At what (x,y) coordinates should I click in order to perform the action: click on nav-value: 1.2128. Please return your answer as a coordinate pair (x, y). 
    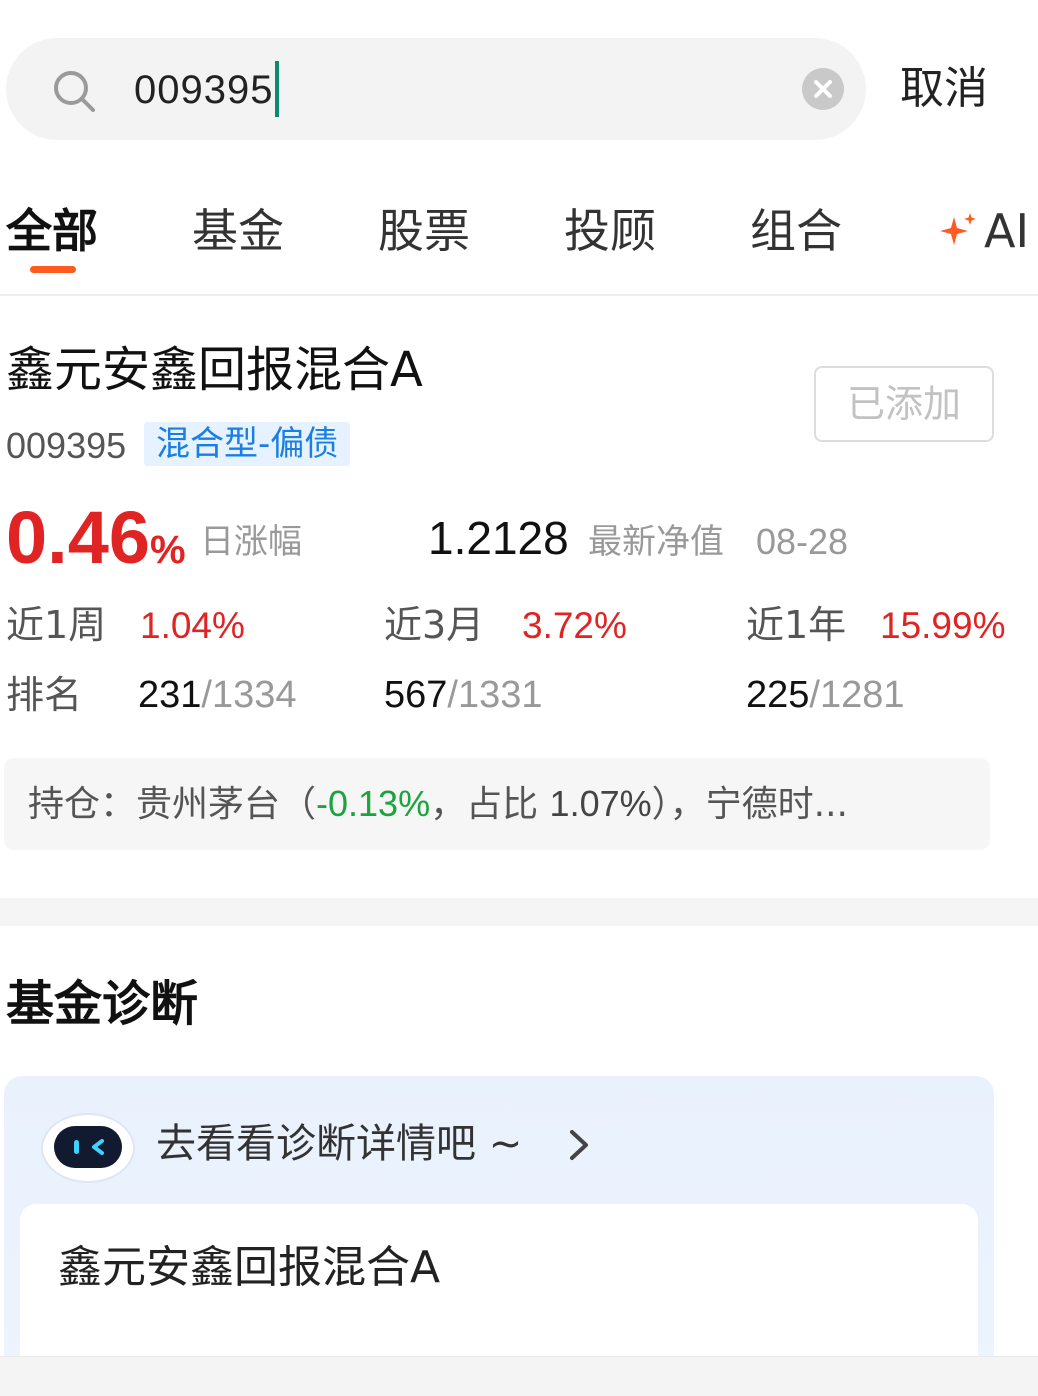
    Looking at the image, I should click on (498, 538).